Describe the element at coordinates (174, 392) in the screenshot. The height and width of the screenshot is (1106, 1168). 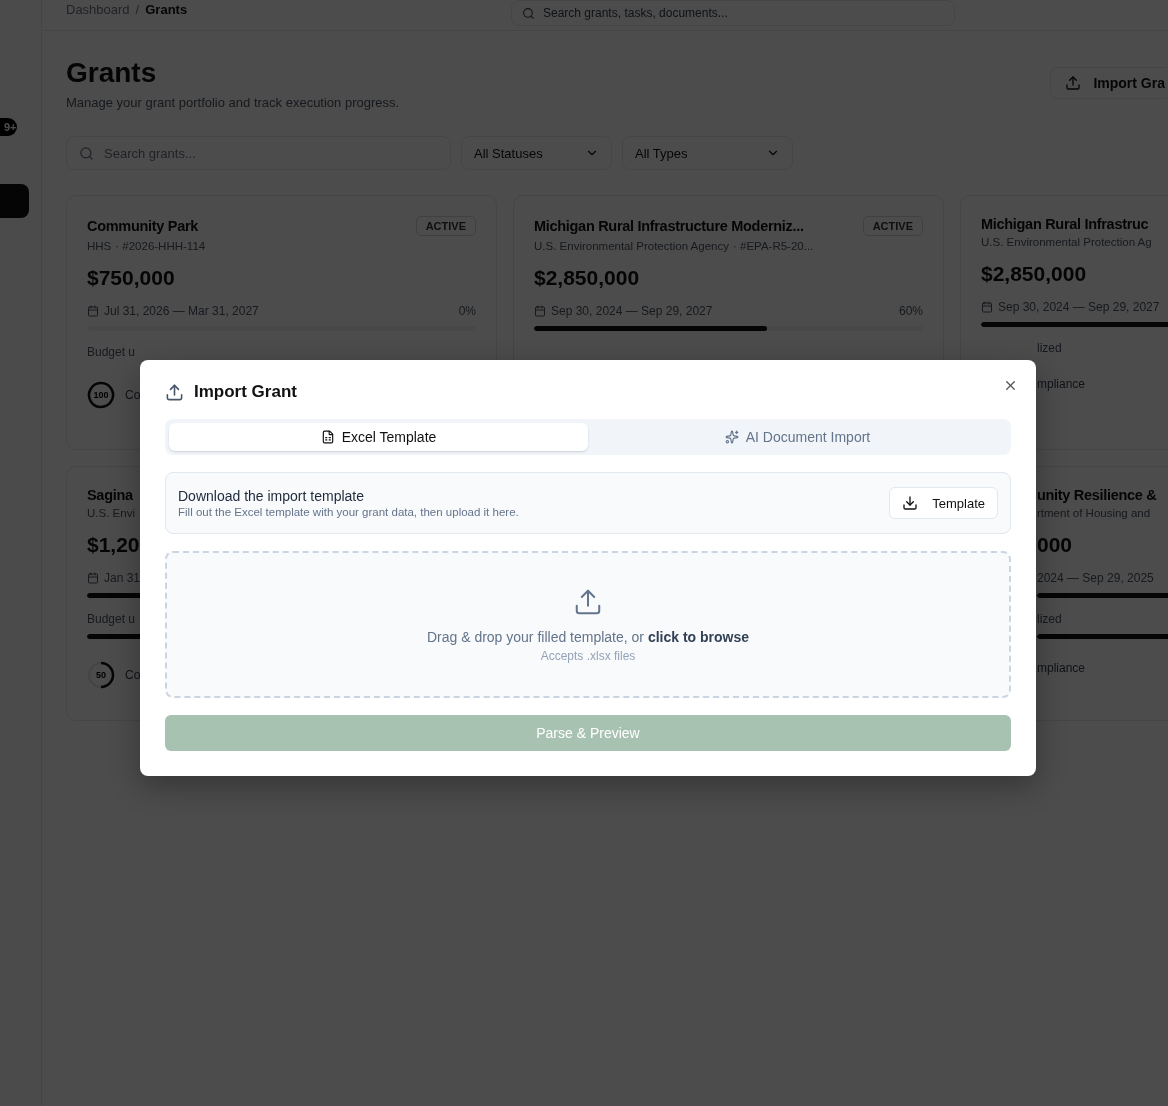
I see `upload-icon` at that location.